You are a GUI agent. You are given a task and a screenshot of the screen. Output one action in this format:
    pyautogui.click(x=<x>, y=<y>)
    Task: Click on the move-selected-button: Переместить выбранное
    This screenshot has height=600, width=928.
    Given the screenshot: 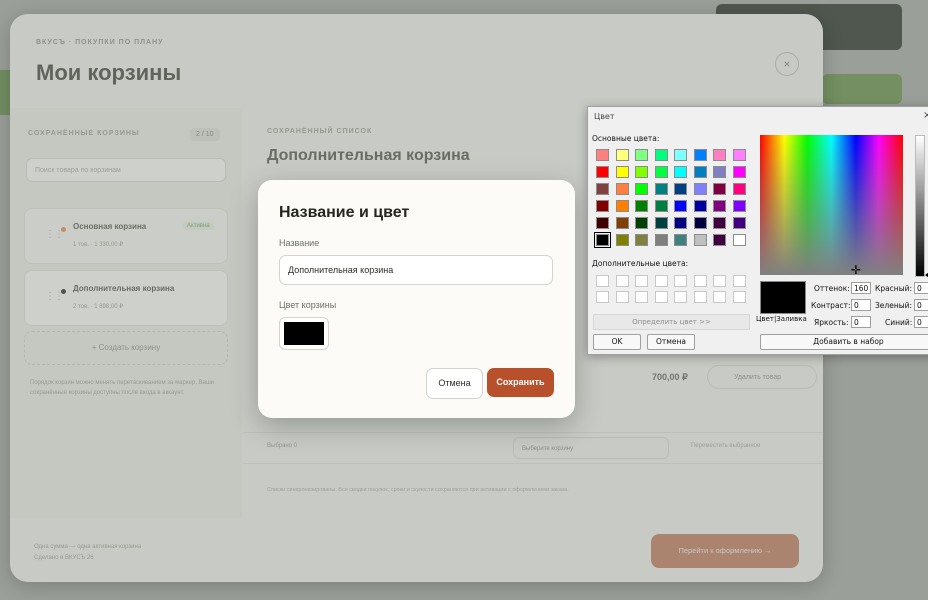 What is the action you would take?
    pyautogui.click(x=725, y=446)
    